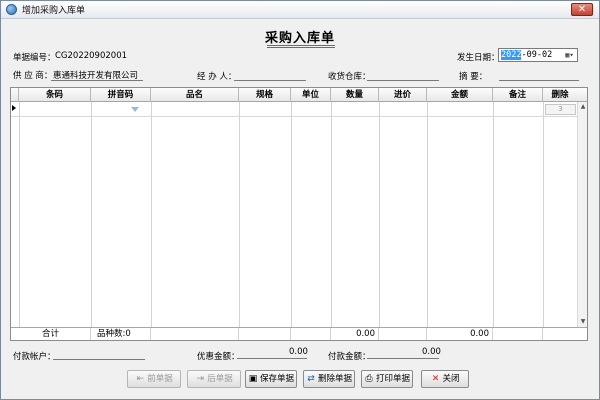 This screenshot has height=400, width=600. Describe the element at coordinates (473, 77) in the screenshot. I see `summary-label: 摘 要：` at that location.